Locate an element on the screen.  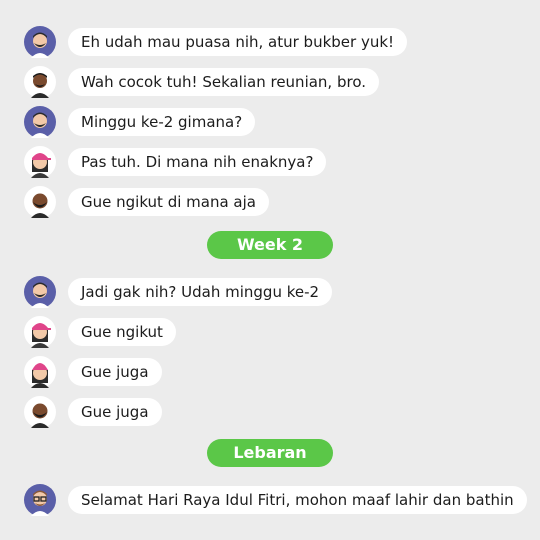
message-bubble: Gue ngikut is located at coordinates (122, 332).